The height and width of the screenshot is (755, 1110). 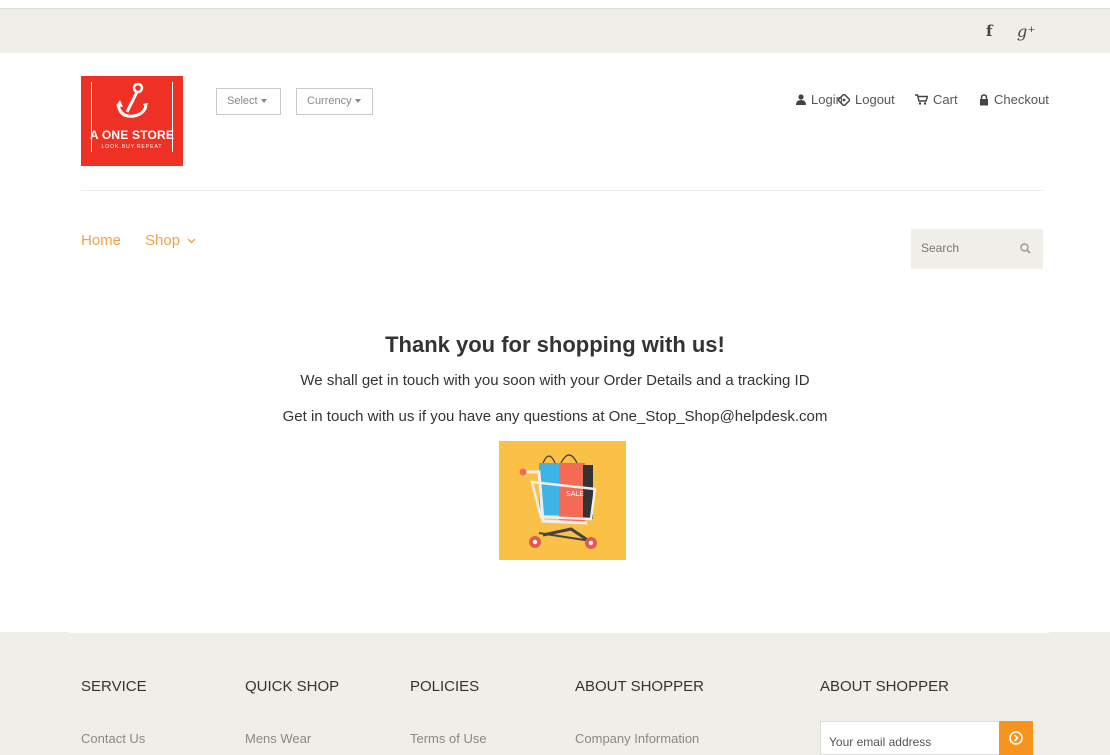 What do you see at coordinates (1014, 99) in the screenshot?
I see `checkout-link: Checkout` at bounding box center [1014, 99].